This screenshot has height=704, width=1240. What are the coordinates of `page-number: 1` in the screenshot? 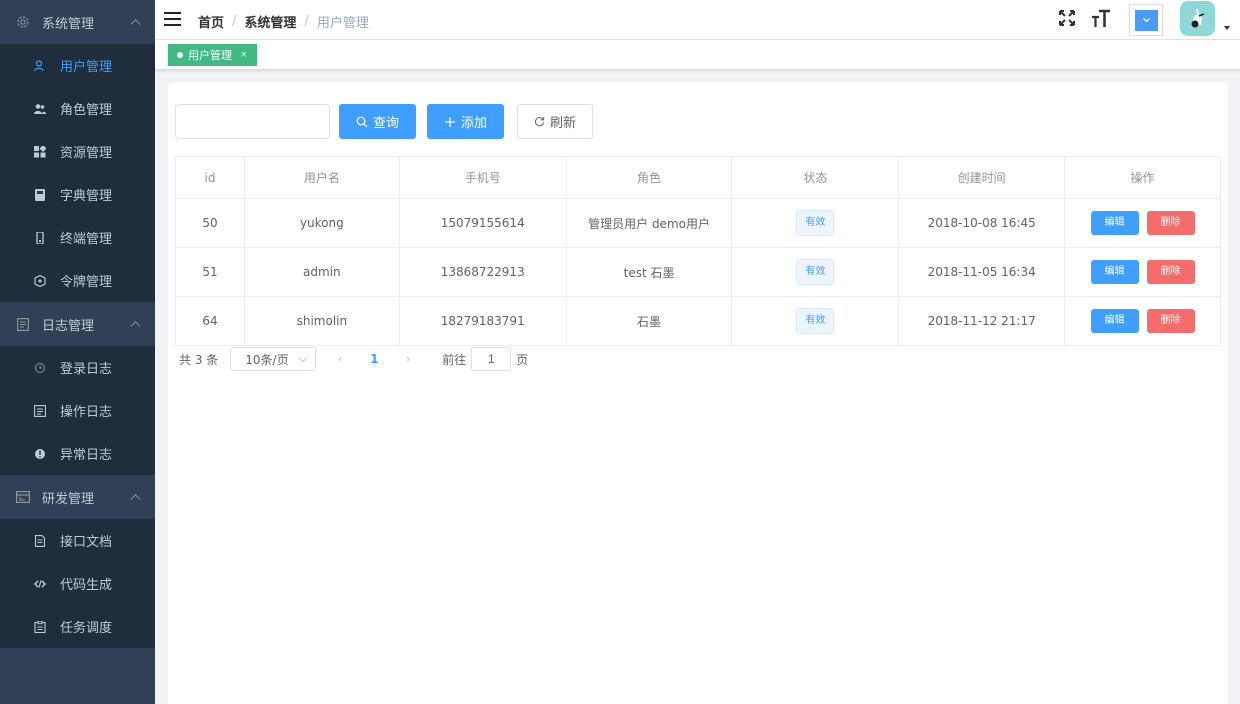 It's located at (374, 359).